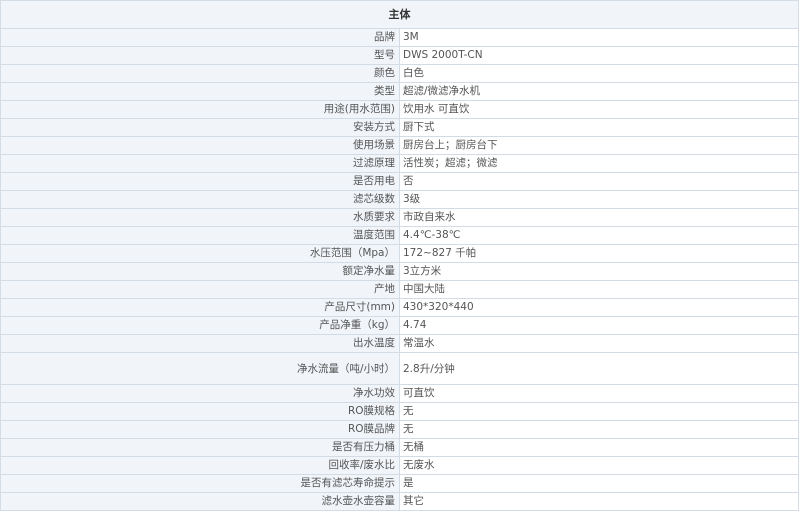  Describe the element at coordinates (200, 465) in the screenshot. I see `spec-label: 回收率/废水比` at that location.